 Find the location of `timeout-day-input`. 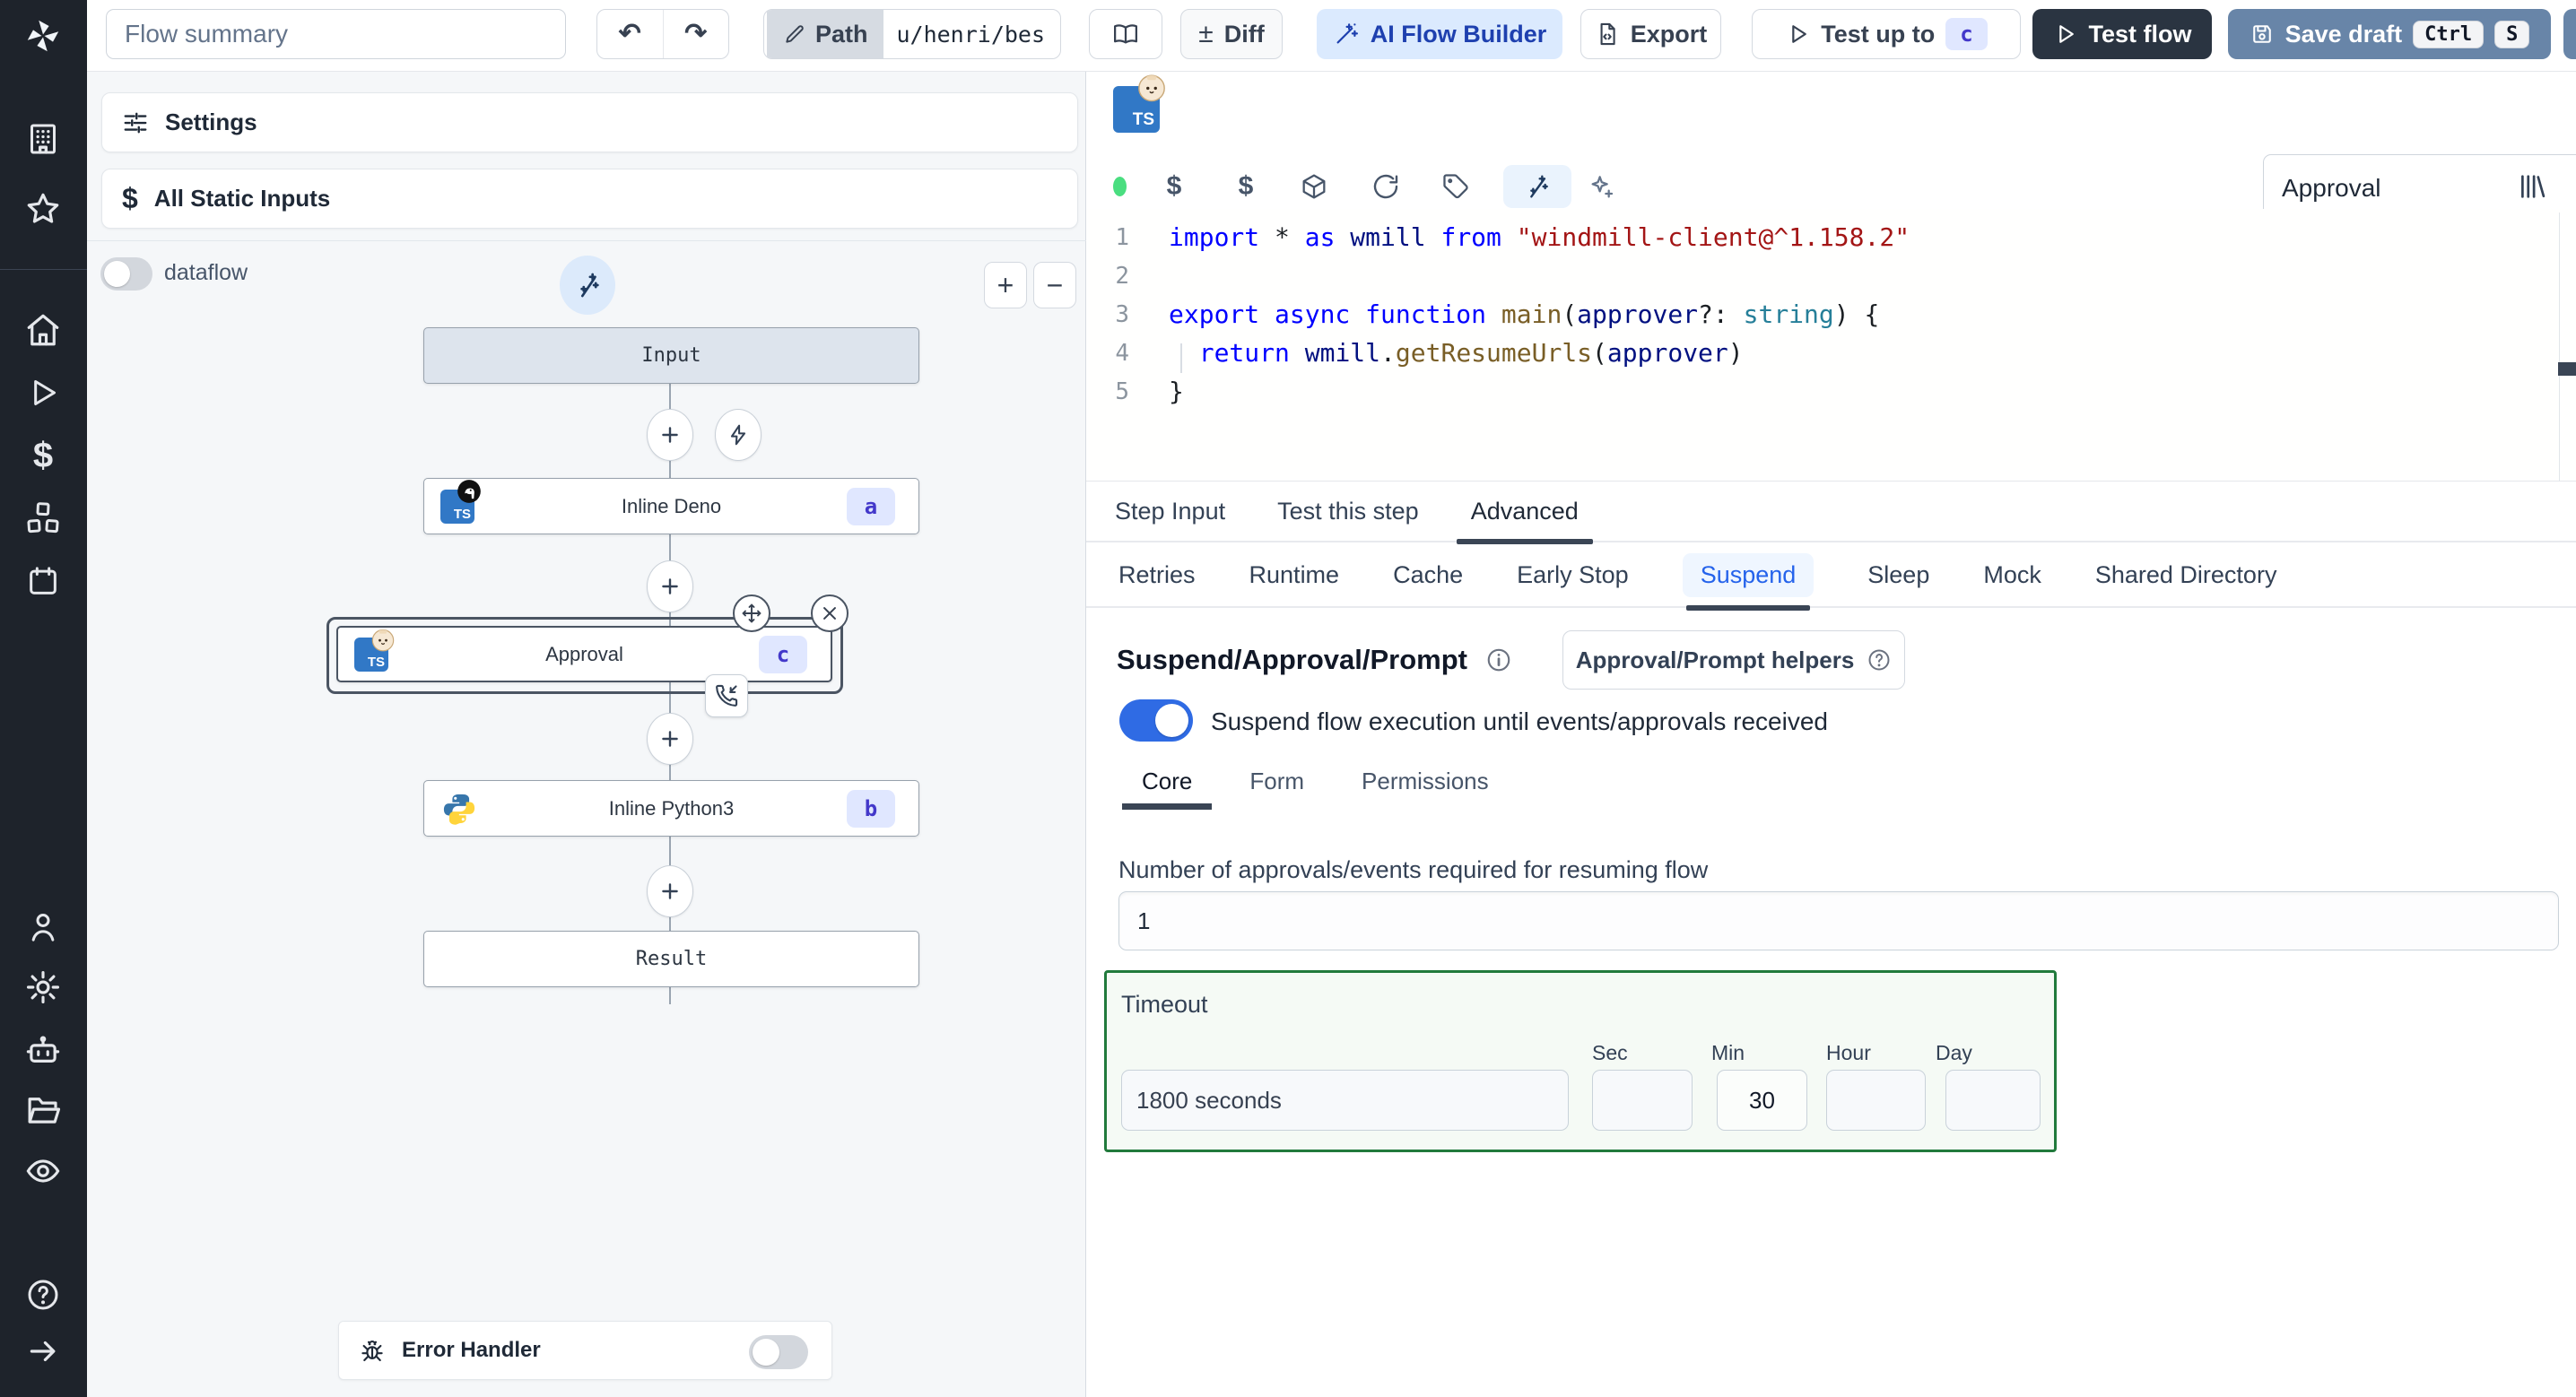

timeout-day-input is located at coordinates (1993, 1100).